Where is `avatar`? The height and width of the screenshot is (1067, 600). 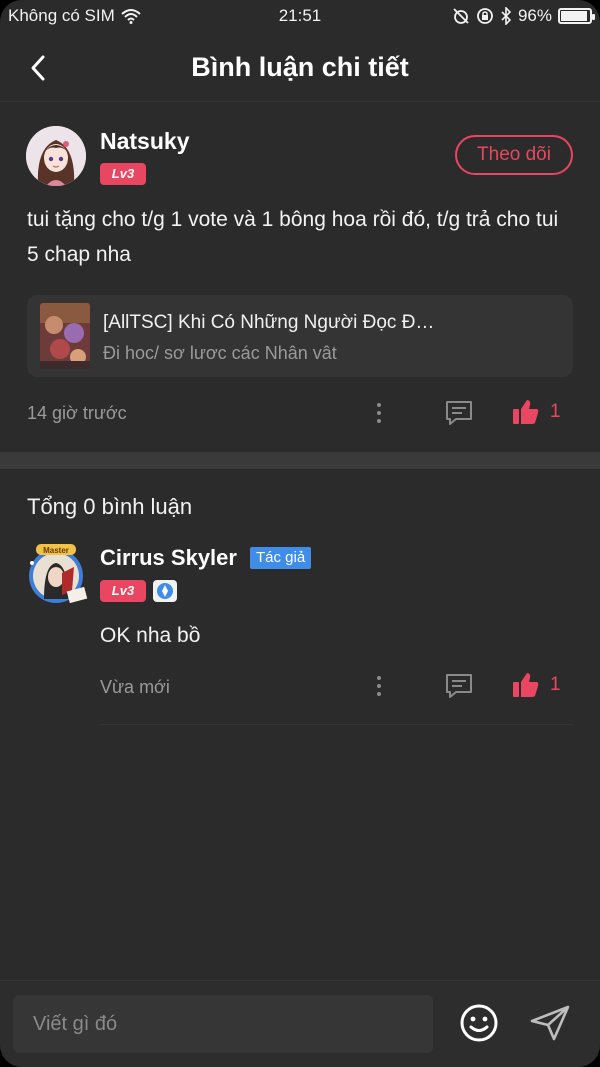 avatar is located at coordinates (56, 156).